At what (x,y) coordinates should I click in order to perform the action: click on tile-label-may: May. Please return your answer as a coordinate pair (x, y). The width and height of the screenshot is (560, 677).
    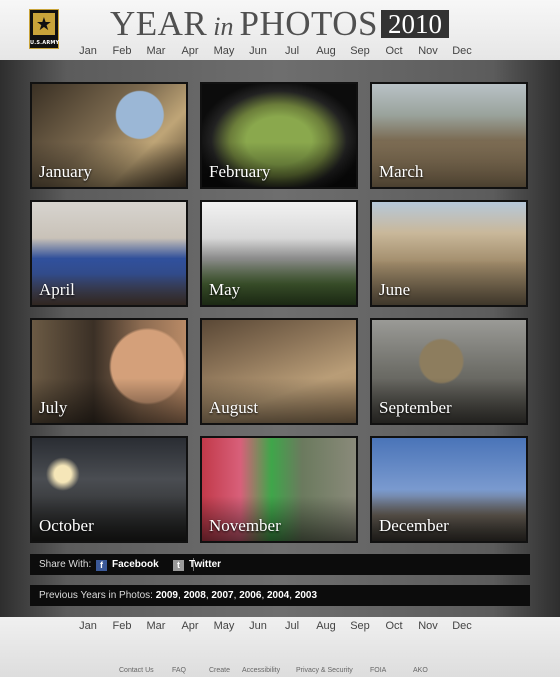
    Looking at the image, I should click on (225, 289).